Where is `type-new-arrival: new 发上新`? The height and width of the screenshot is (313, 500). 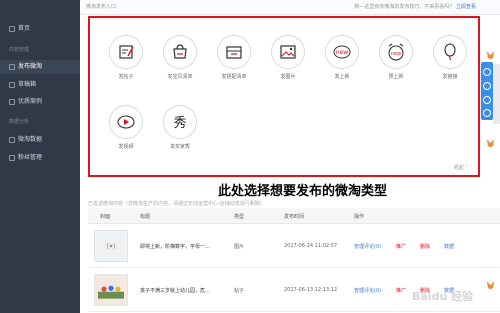
type-new-arrival: new 发上新 is located at coordinates (342, 57).